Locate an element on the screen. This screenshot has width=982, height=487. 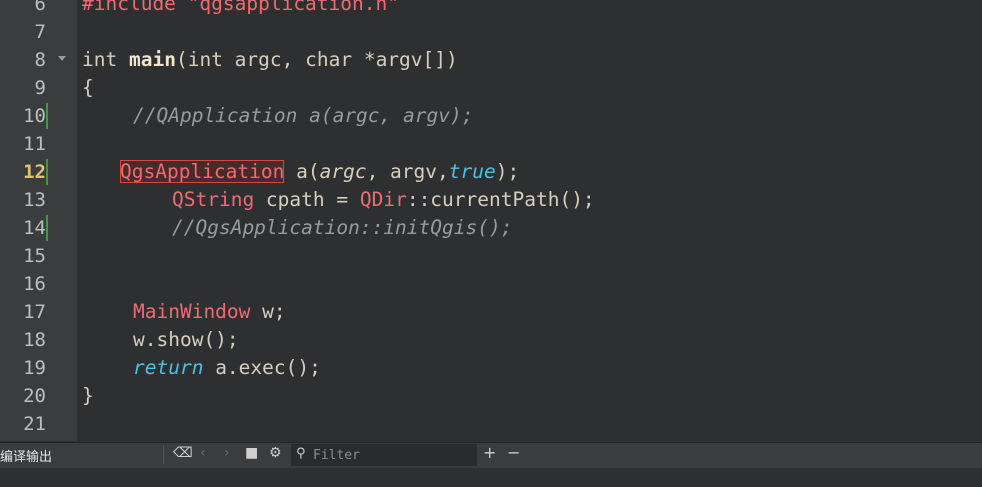
line-number: 10 is located at coordinates (34, 116).